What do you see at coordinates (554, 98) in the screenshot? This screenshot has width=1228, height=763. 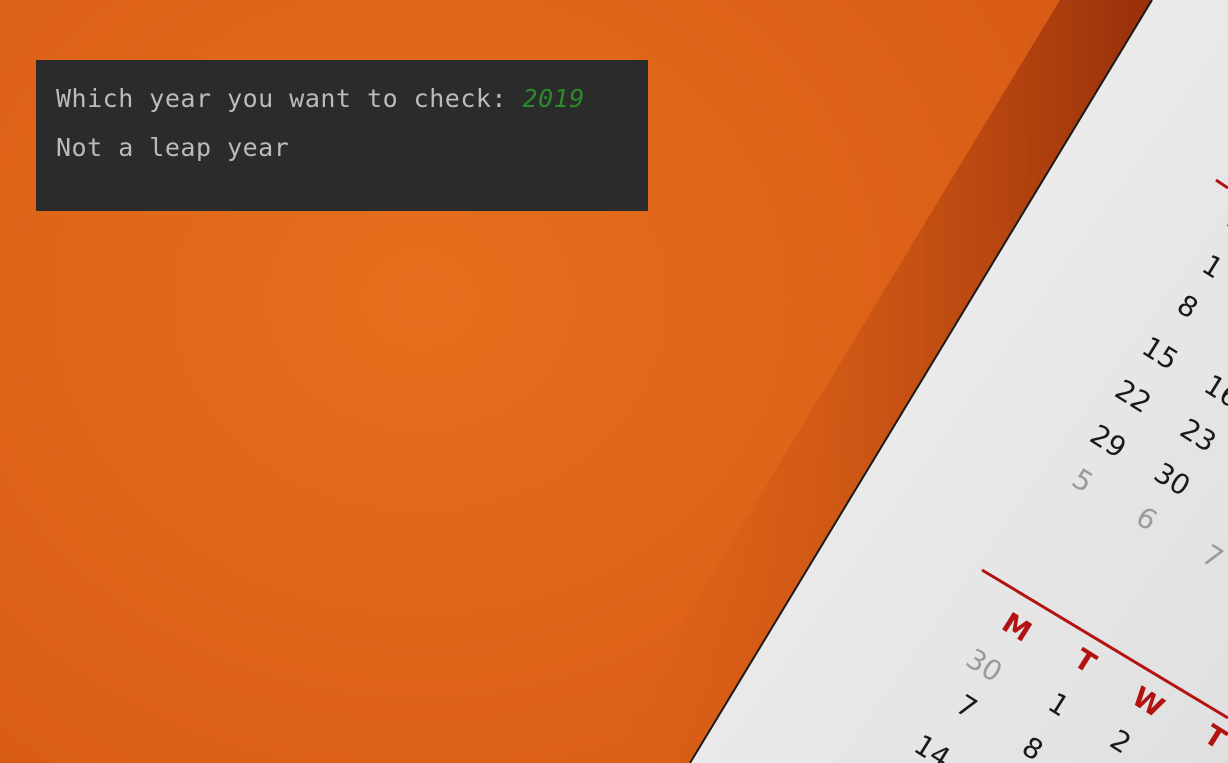 I see `console-input-value: 2019` at bounding box center [554, 98].